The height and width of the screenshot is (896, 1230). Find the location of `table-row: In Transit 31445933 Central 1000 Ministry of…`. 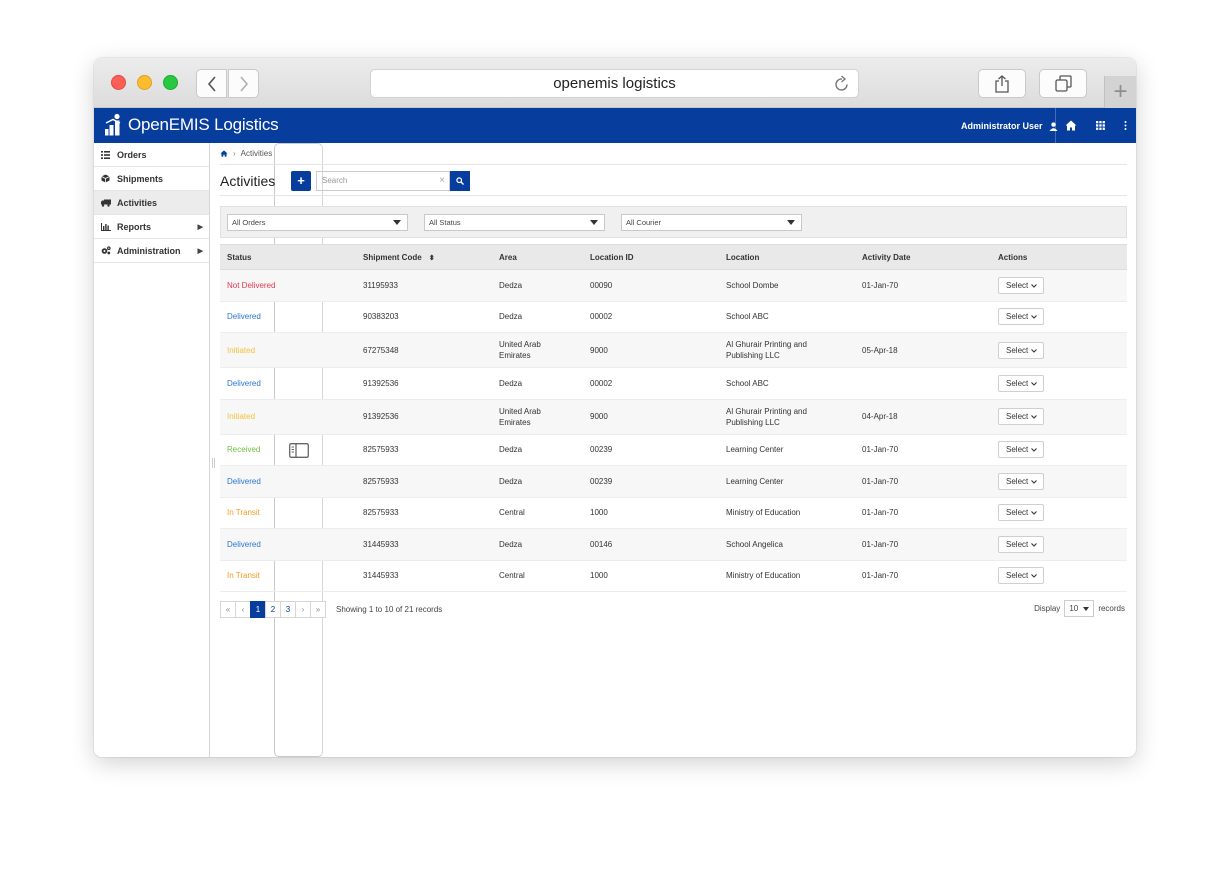

table-row: In Transit 31445933 Central 1000 Ministry of… is located at coordinates (673, 576).